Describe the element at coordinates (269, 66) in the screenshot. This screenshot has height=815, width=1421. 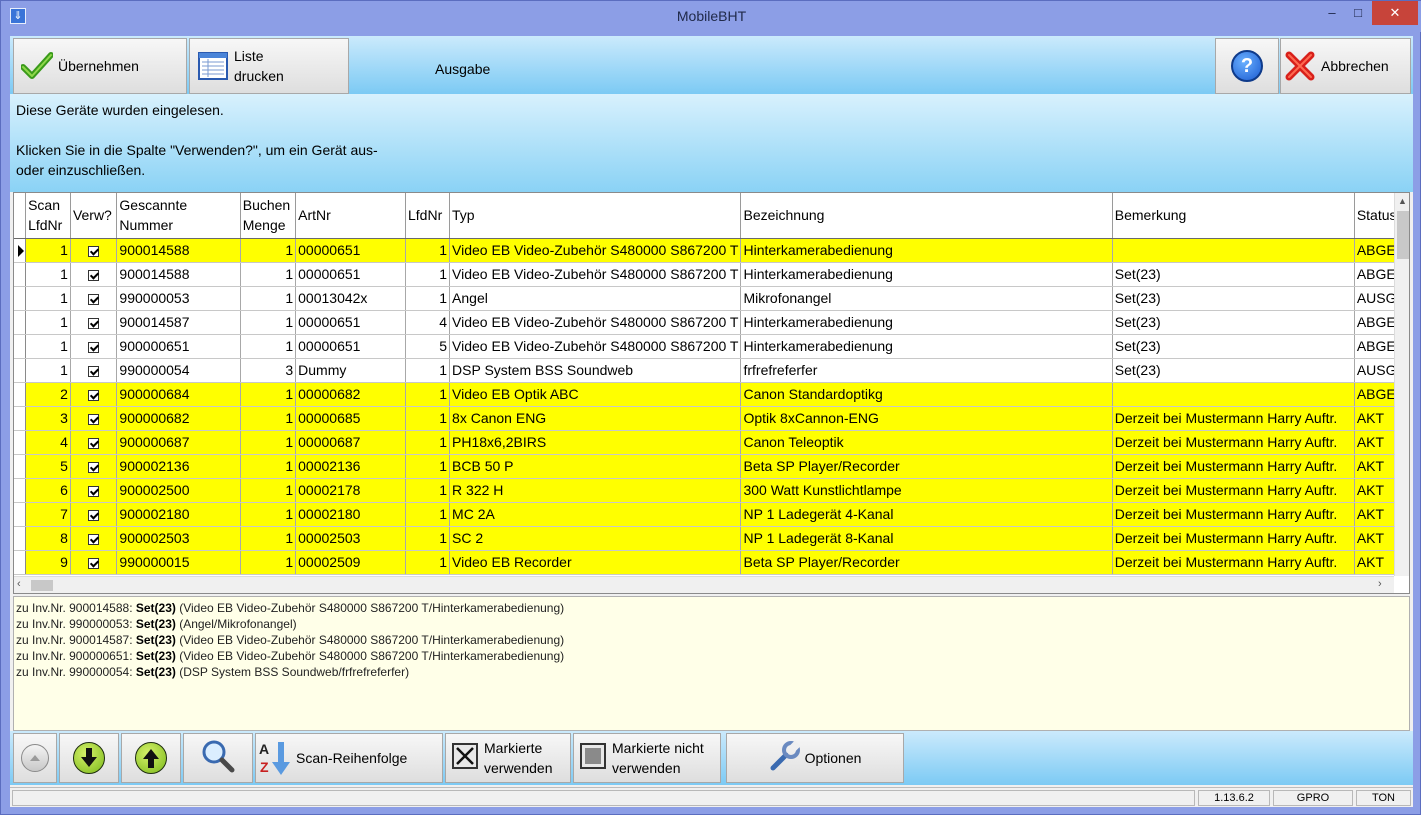
I see `print-list-button: Liste drucken` at that location.